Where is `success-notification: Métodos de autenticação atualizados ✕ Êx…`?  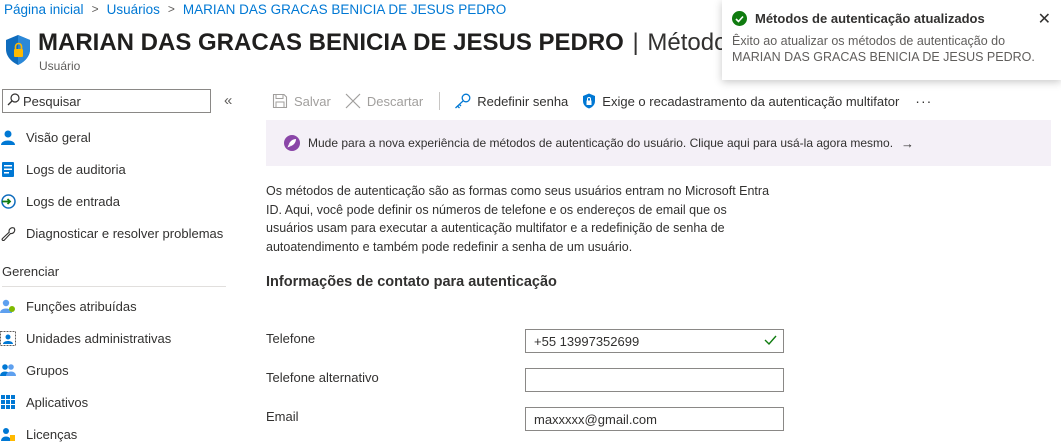
success-notification: Métodos de autenticação atualizados ✕ Êx… is located at coordinates (891, 40).